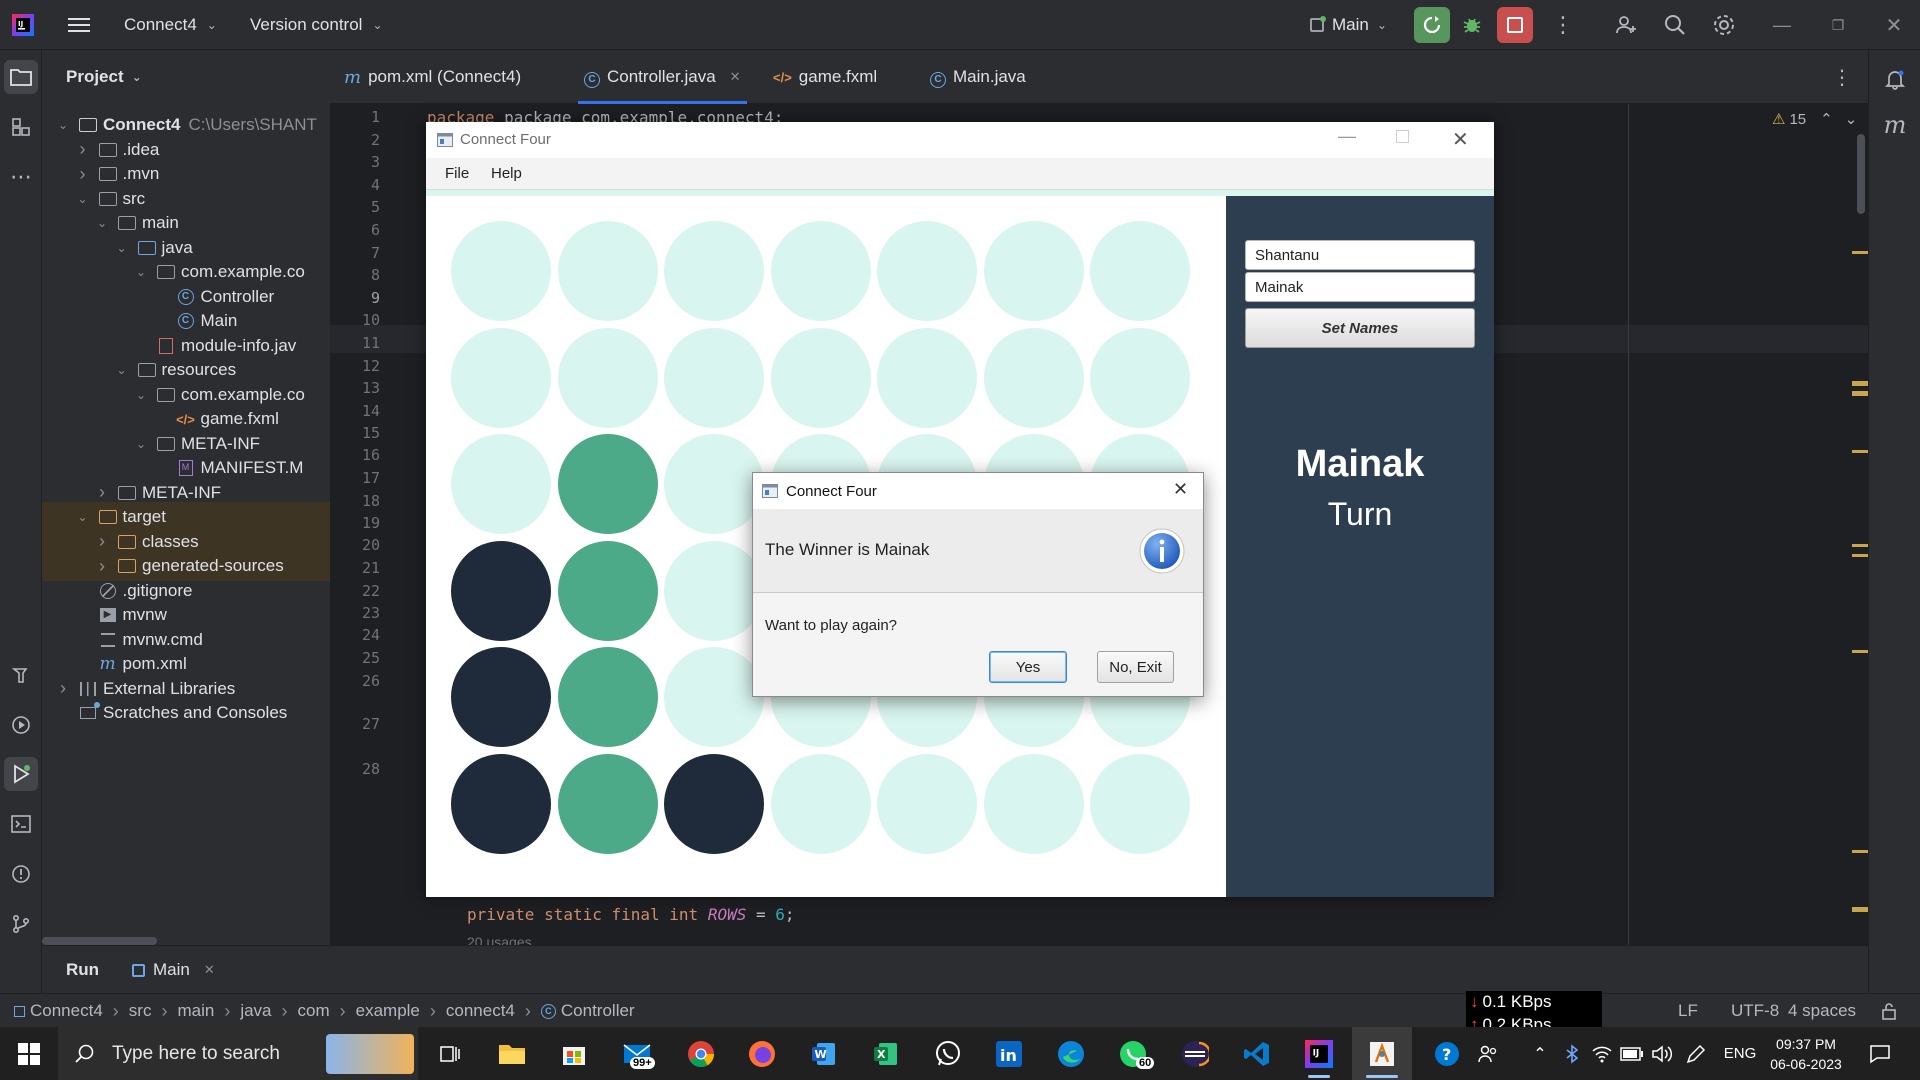 The height and width of the screenshot is (1080, 1920). What do you see at coordinates (21, 874) in the screenshot?
I see `problems-tool-icon` at bounding box center [21, 874].